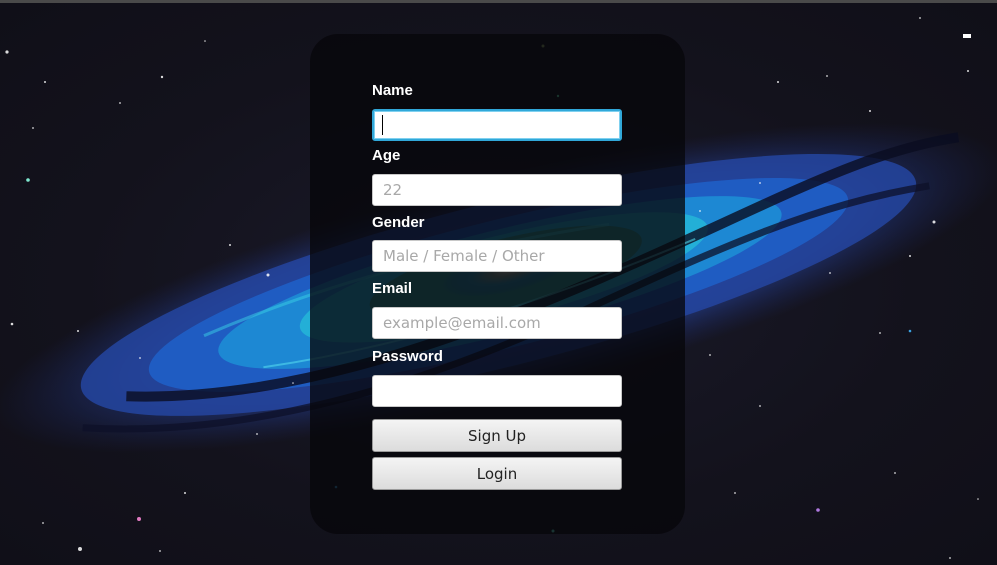  Describe the element at coordinates (398, 222) in the screenshot. I see `gender-label: Gender` at that location.